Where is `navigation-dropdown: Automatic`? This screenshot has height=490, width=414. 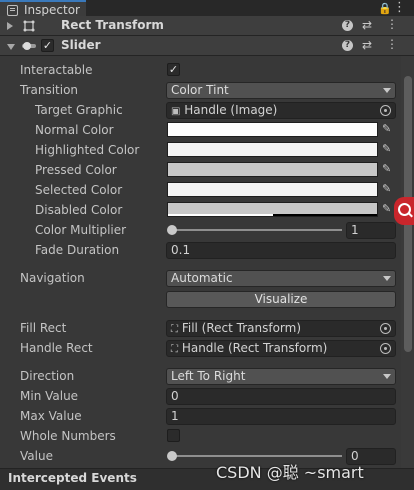
navigation-dropdown: Automatic is located at coordinates (281, 278).